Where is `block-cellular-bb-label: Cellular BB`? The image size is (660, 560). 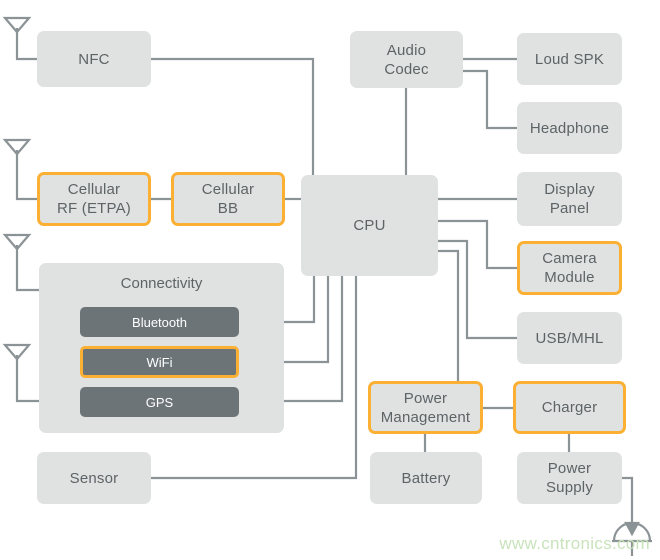
block-cellular-bb-label: Cellular BB is located at coordinates (228, 199).